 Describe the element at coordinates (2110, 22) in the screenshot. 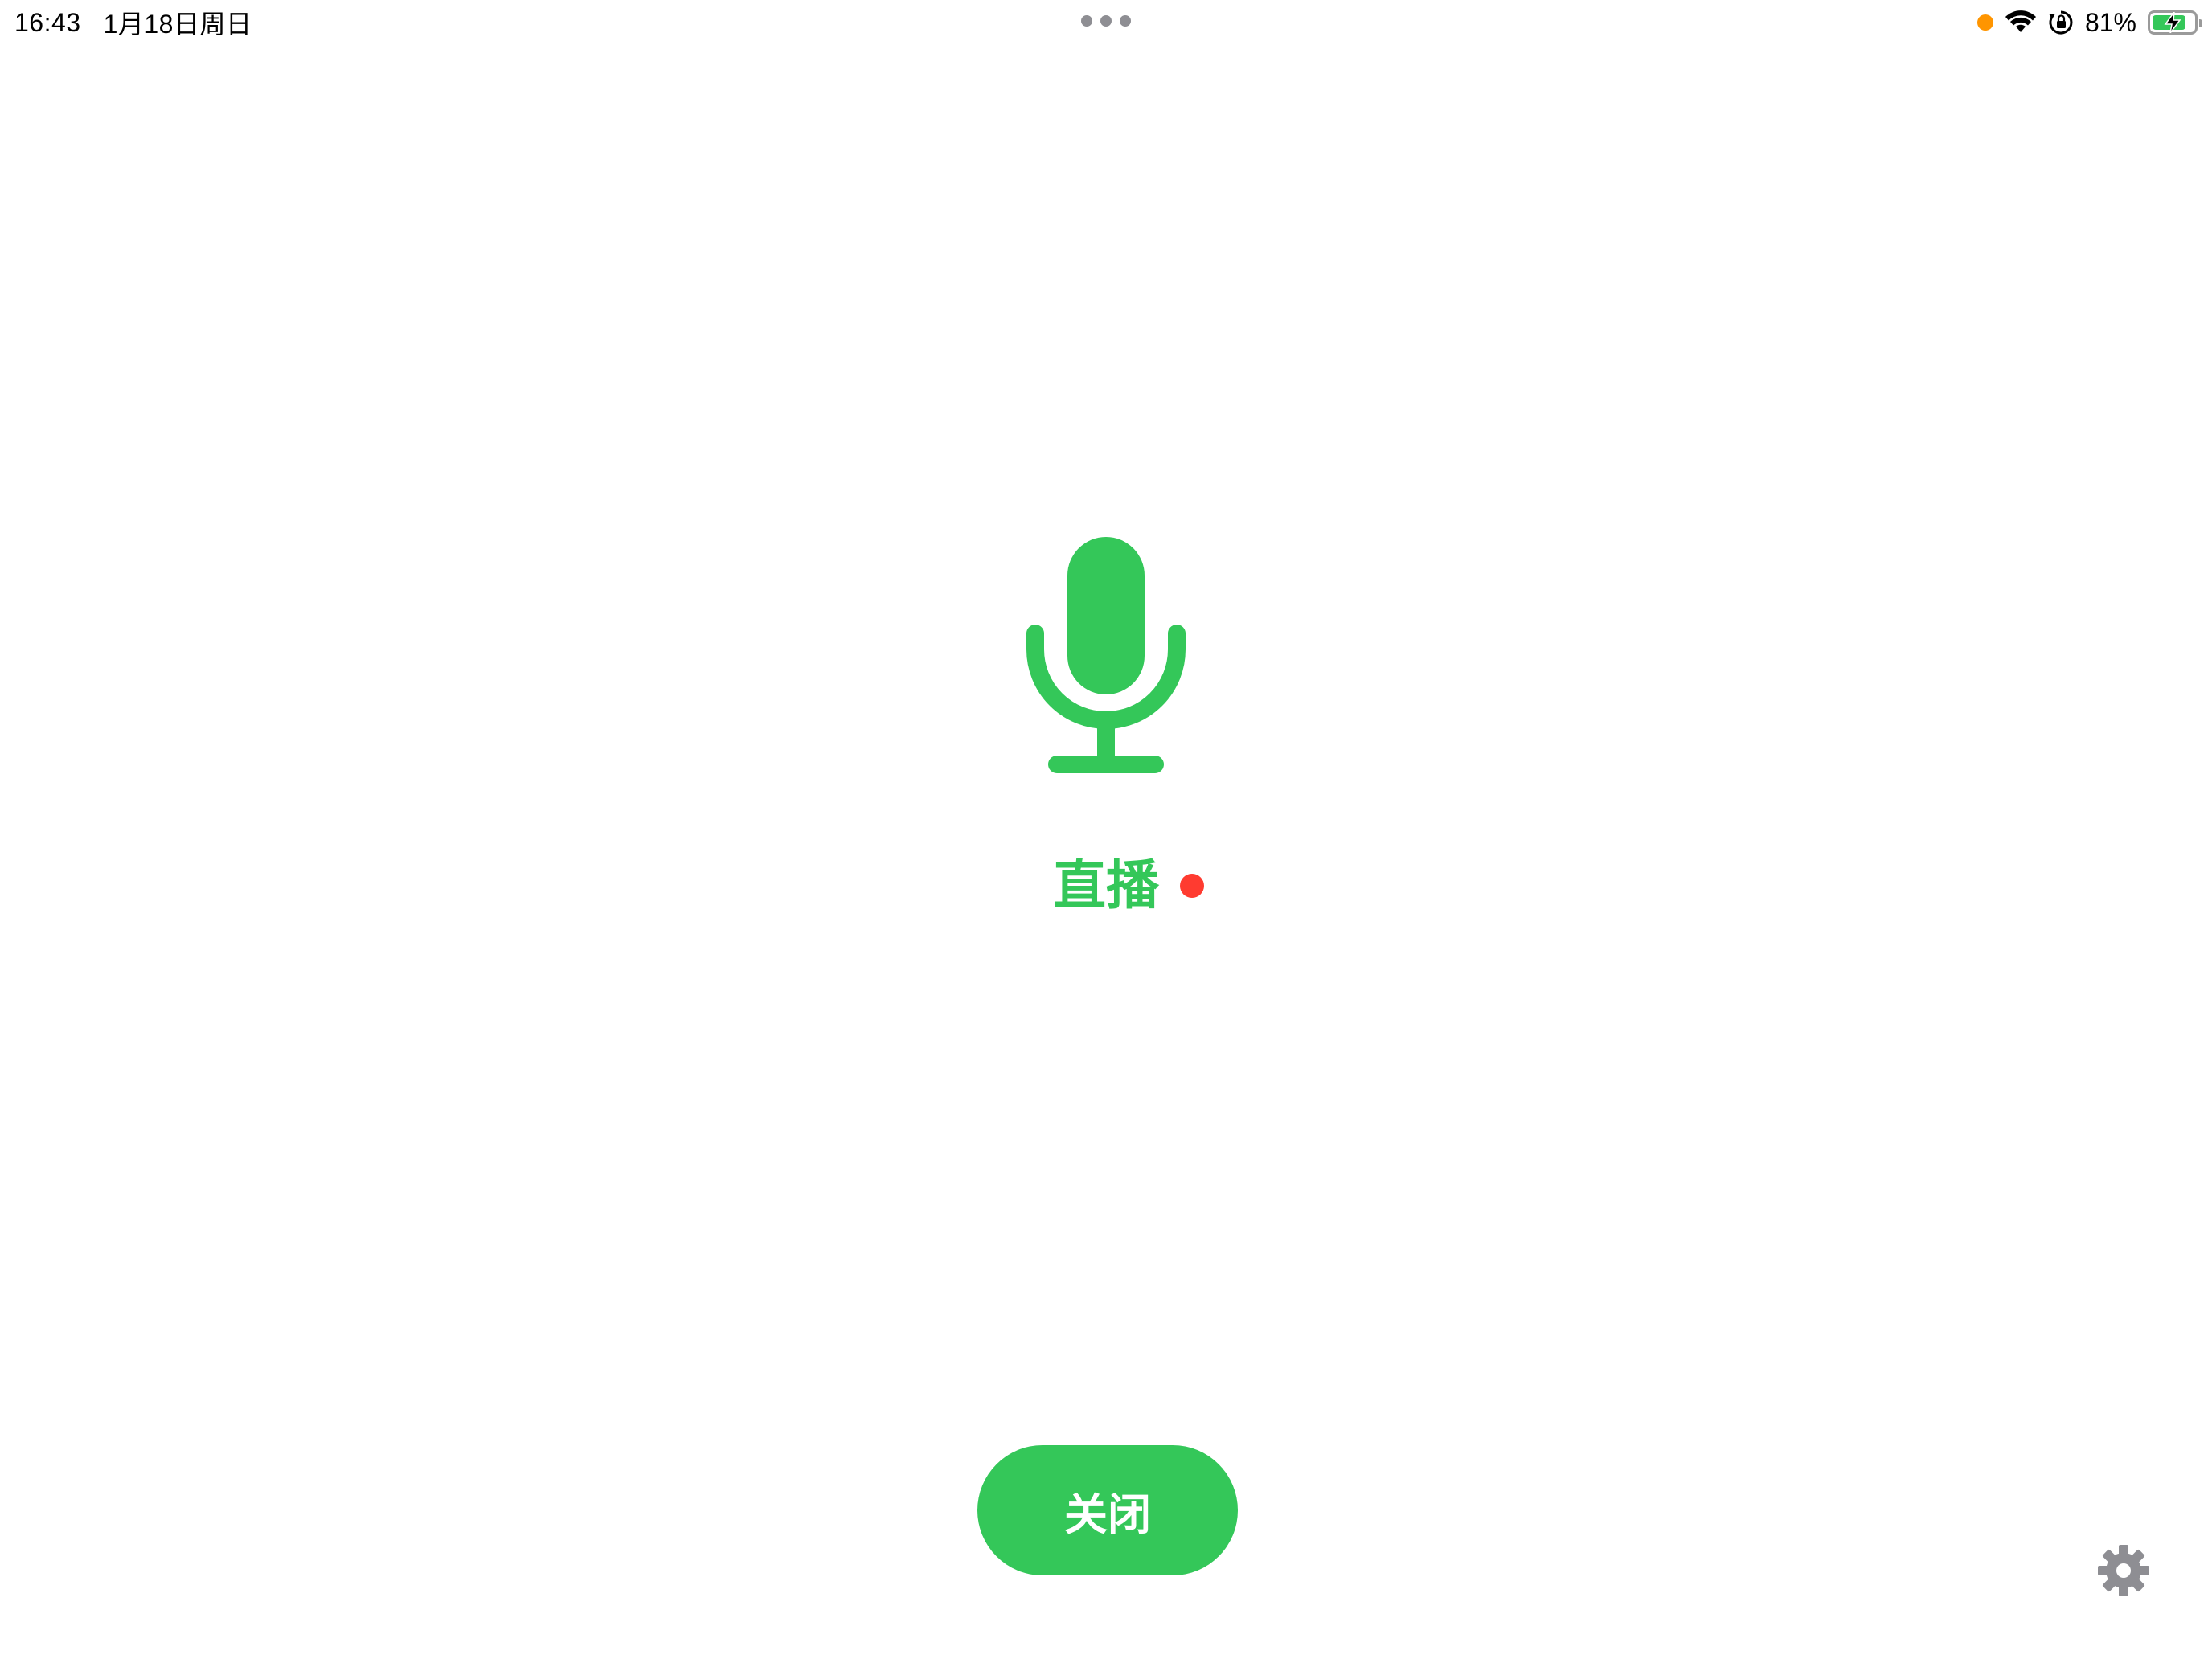

I see `battery-percent: 81%` at that location.